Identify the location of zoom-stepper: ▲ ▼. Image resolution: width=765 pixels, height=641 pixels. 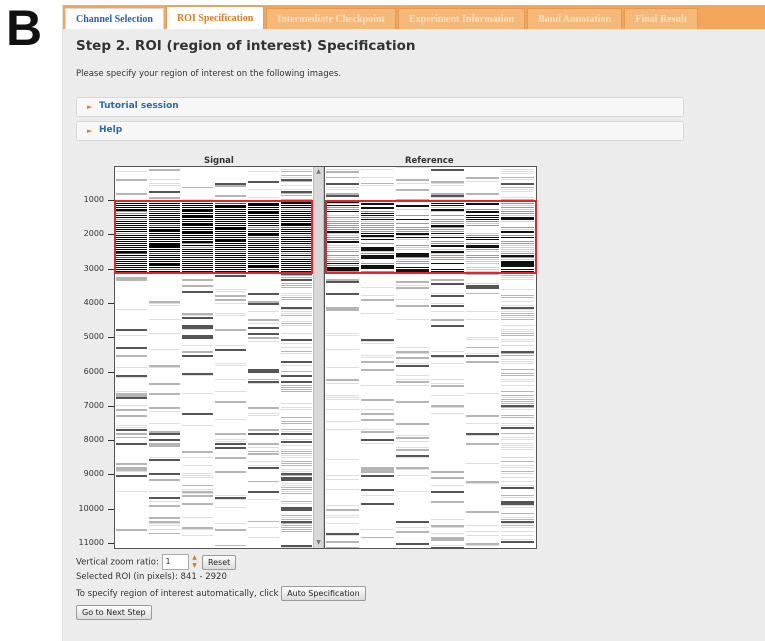
(195, 561).